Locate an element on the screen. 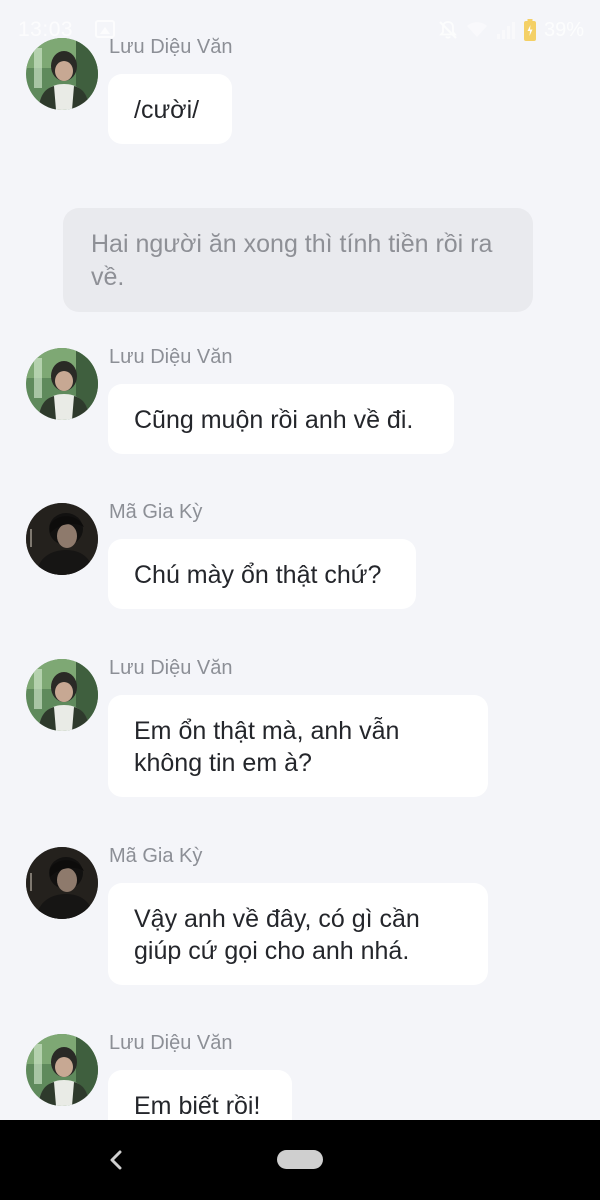 The height and width of the screenshot is (1200, 600). home-button is located at coordinates (300, 1159).